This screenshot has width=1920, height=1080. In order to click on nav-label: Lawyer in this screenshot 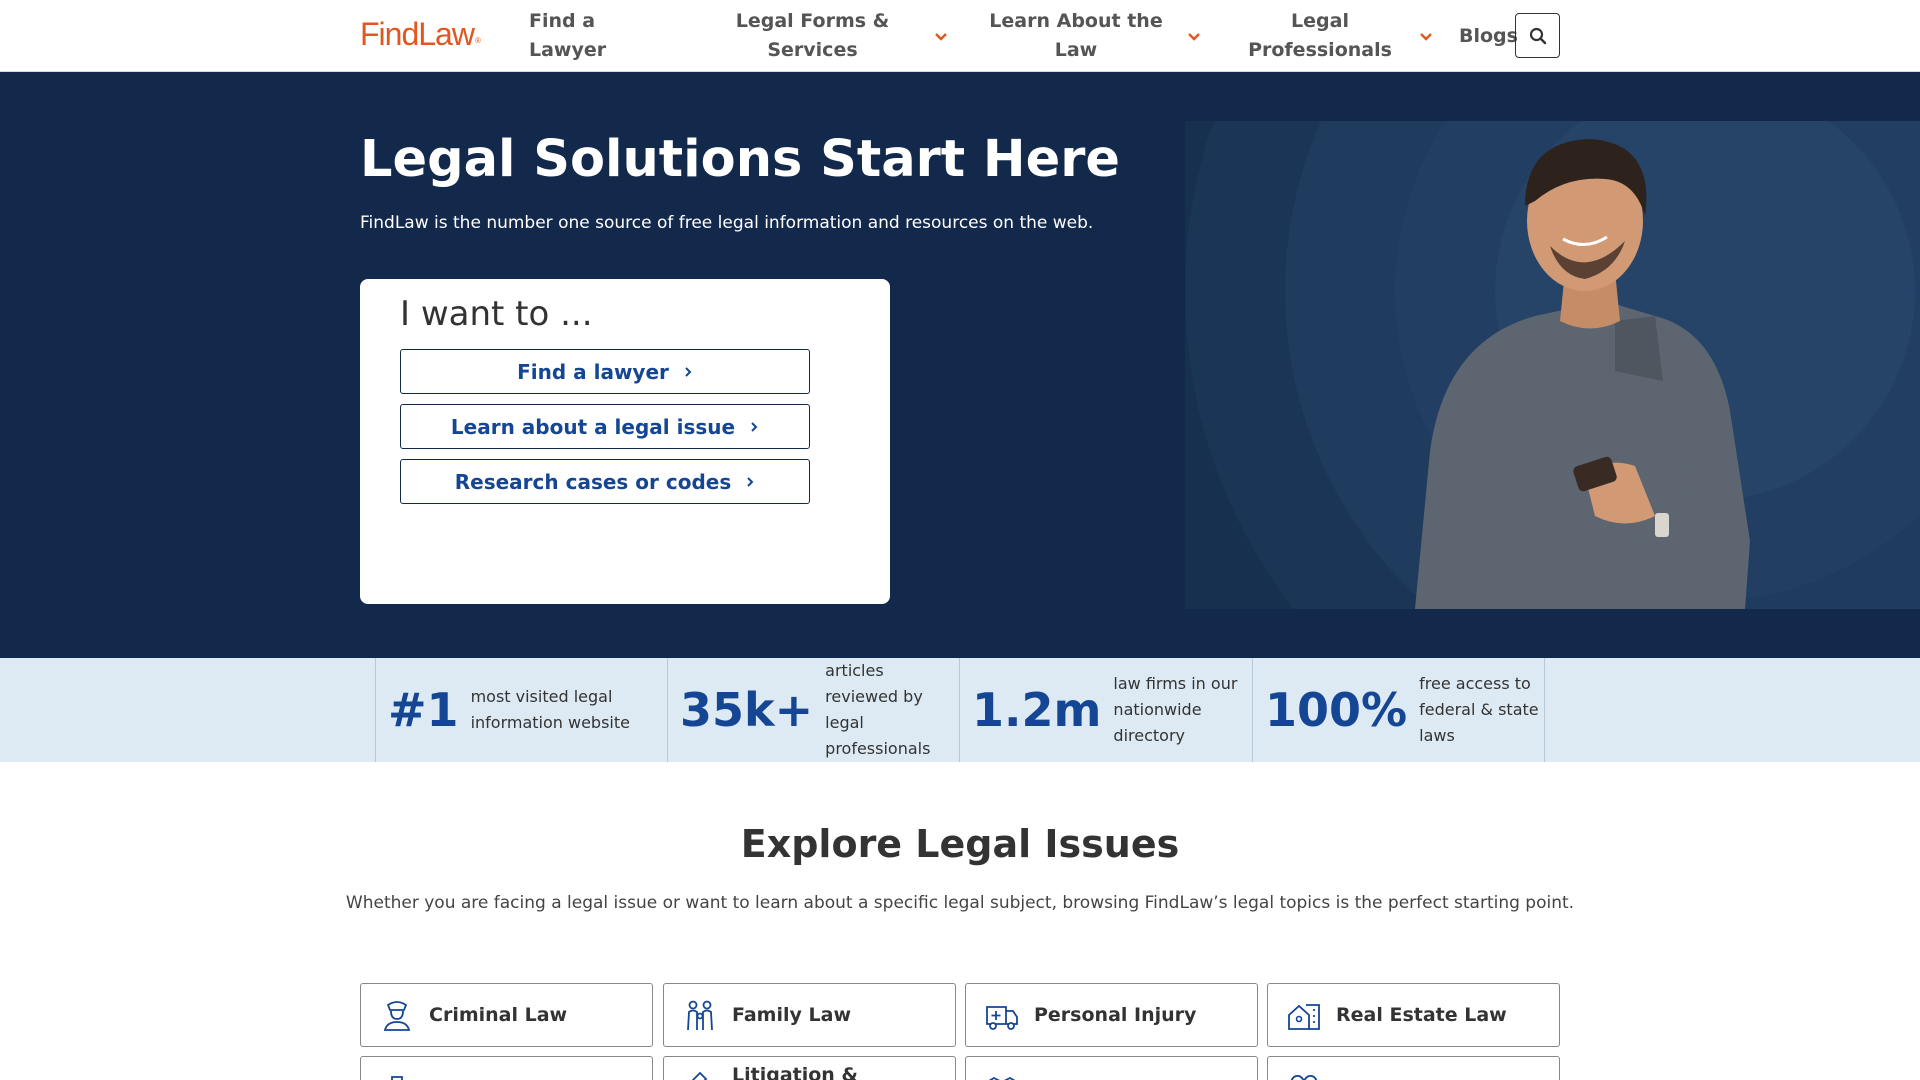, I will do `click(568, 50)`.